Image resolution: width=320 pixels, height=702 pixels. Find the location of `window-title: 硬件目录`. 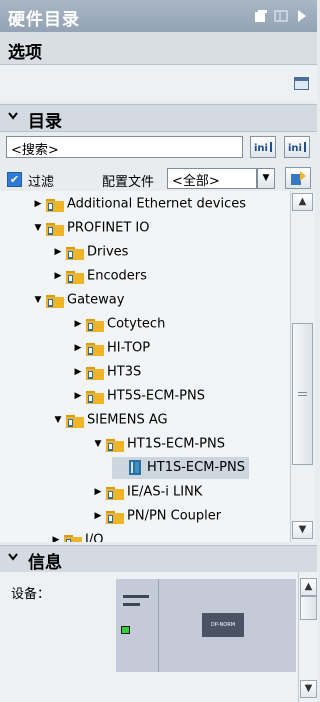

window-title: 硬件目录 is located at coordinates (44, 20).